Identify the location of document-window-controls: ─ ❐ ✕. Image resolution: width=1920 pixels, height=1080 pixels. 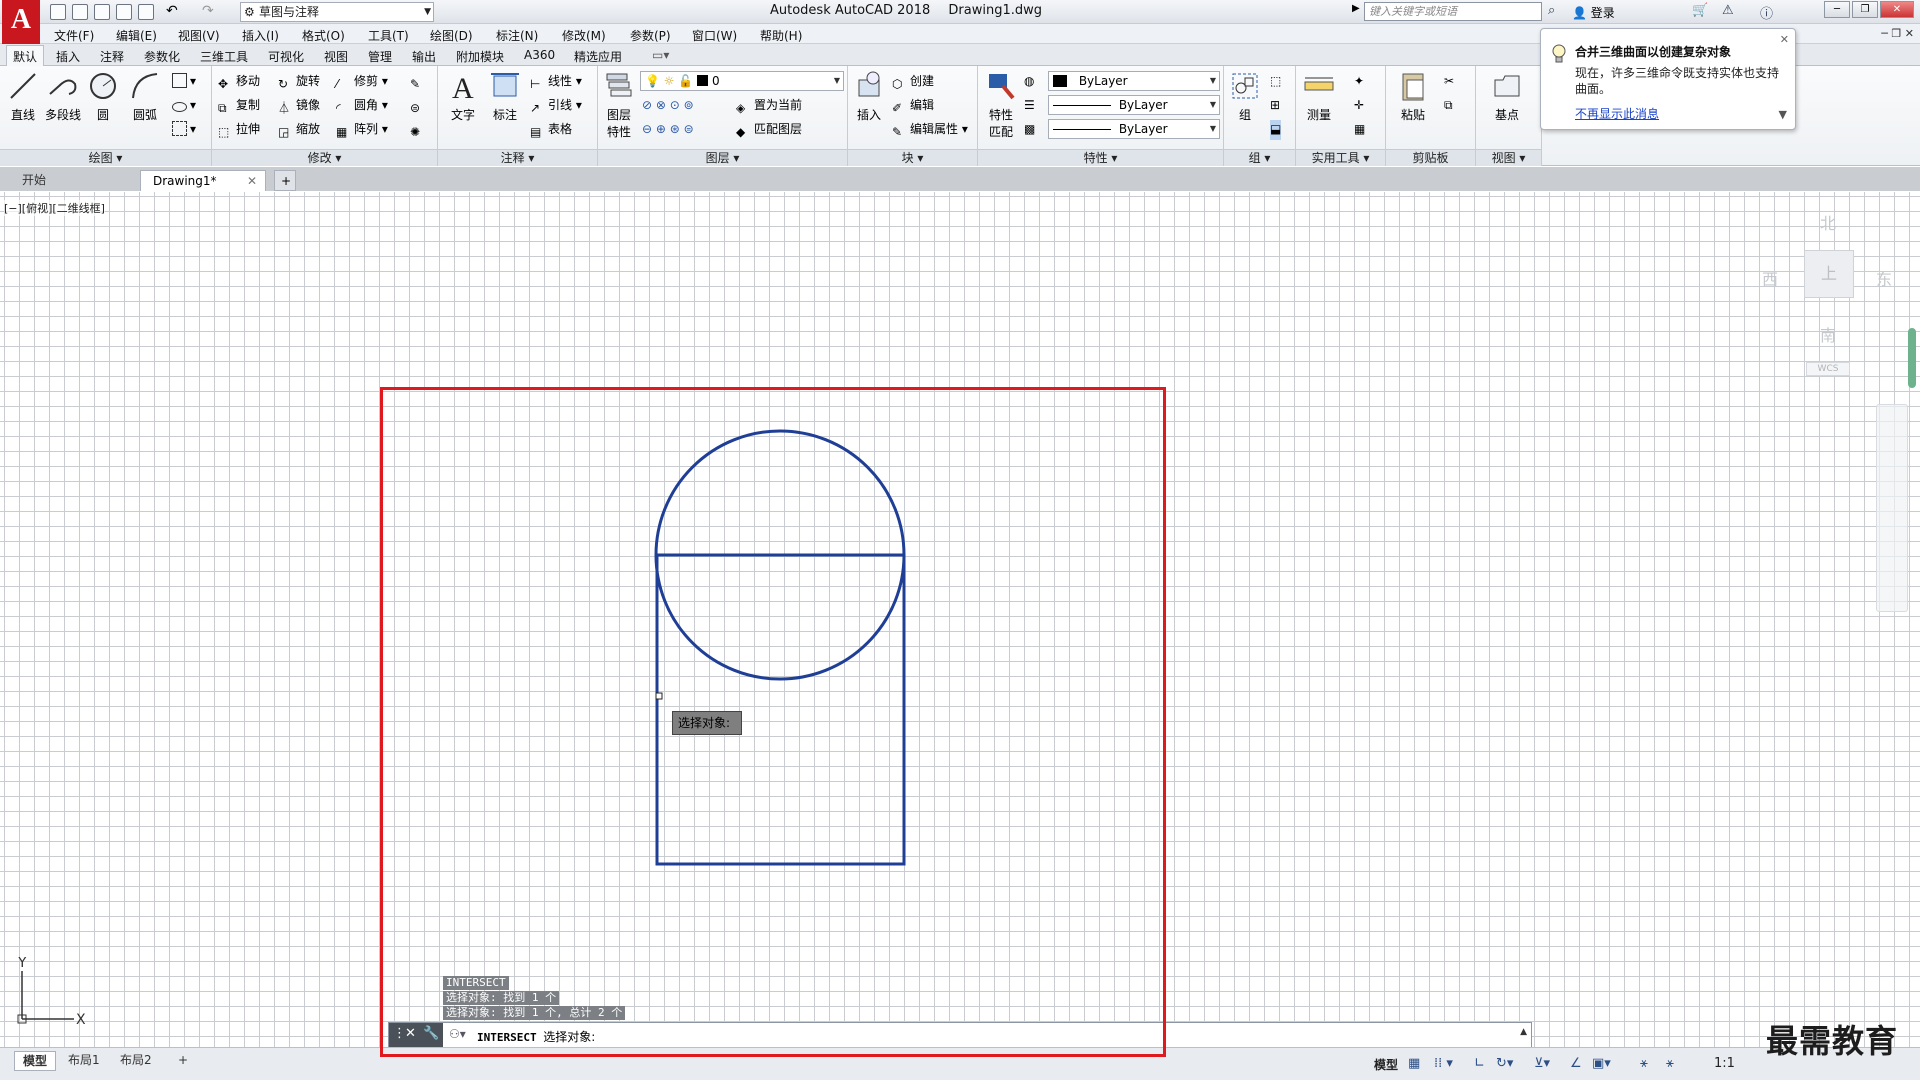
(1897, 33).